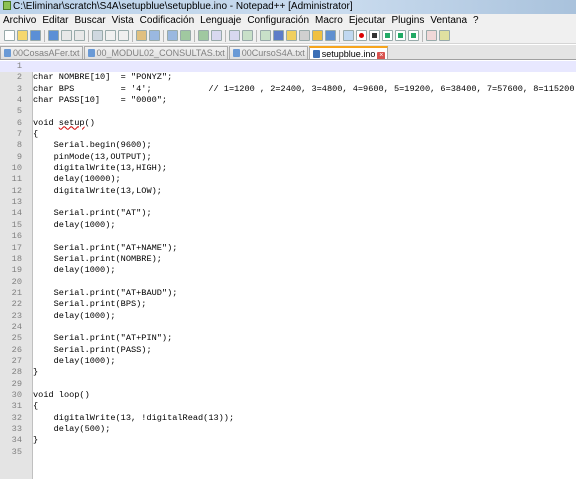 Image resolution: width=576 pixels, height=479 pixels. Describe the element at coordinates (66, 35) in the screenshot. I see `close-icon` at that location.